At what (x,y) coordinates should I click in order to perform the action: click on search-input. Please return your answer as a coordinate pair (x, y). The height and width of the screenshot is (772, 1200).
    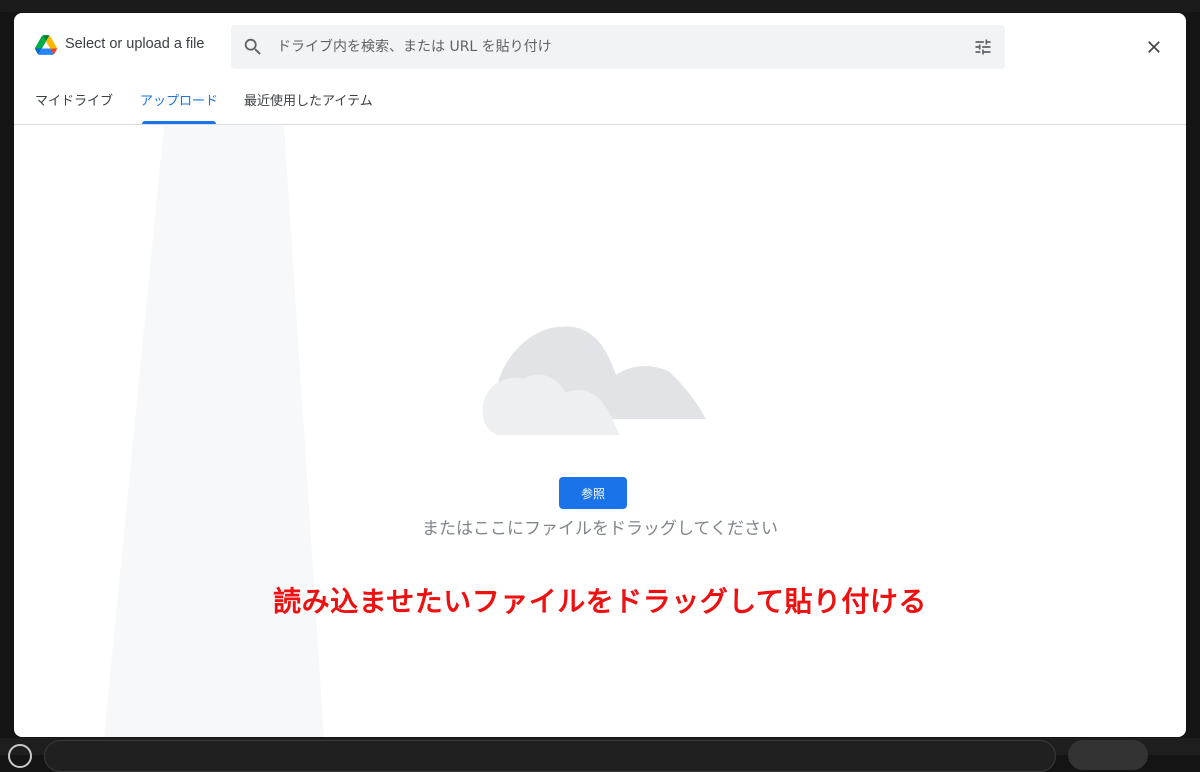
    Looking at the image, I should click on (617, 47).